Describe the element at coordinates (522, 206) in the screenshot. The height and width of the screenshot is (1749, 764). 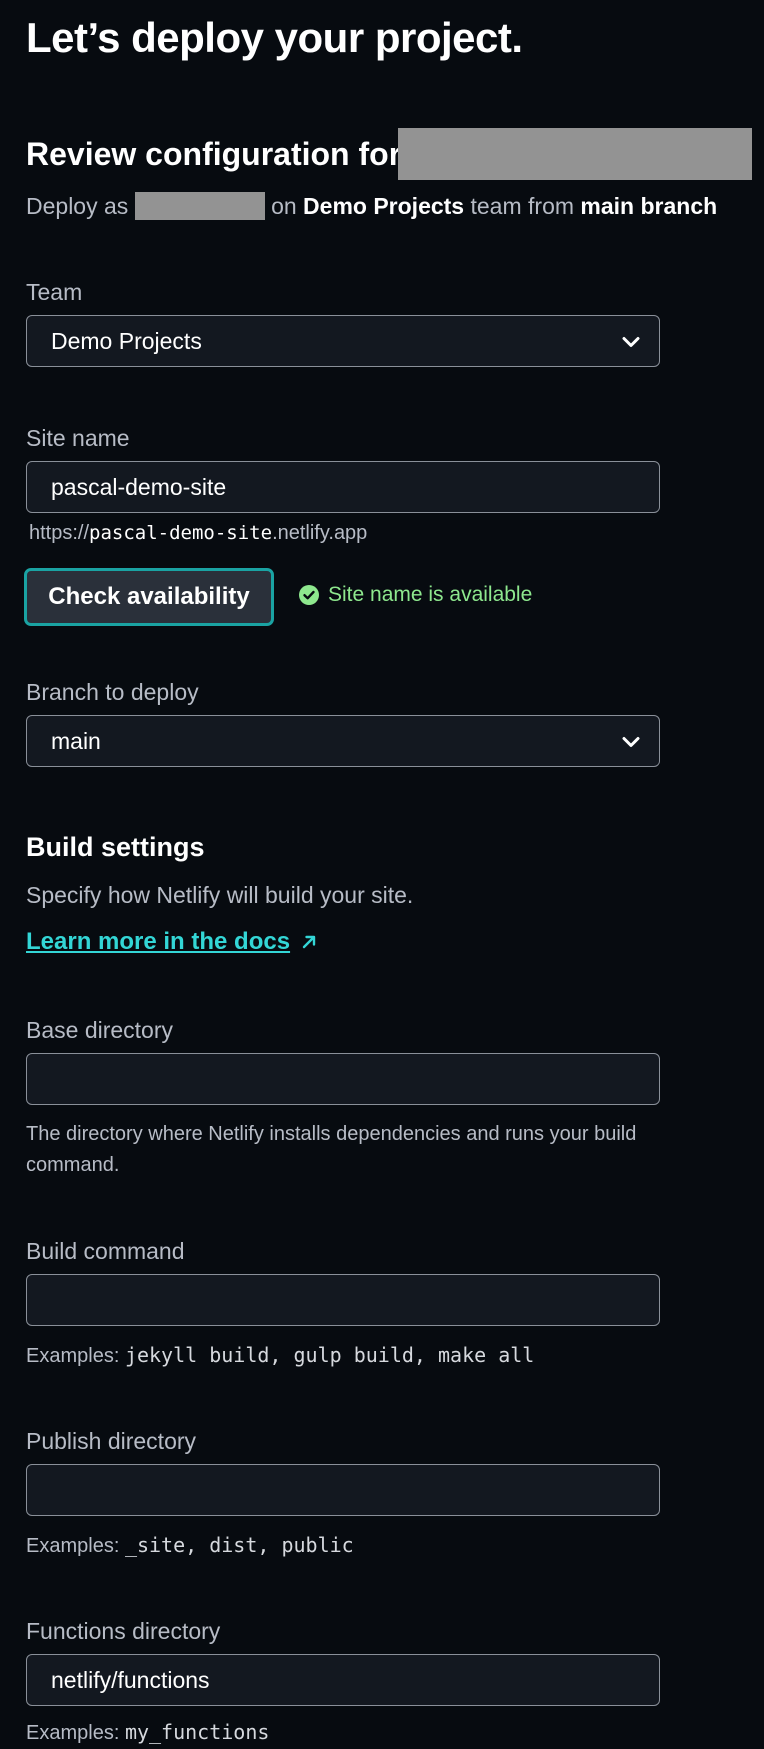
I see `deploy-team-from-text: team from` at that location.